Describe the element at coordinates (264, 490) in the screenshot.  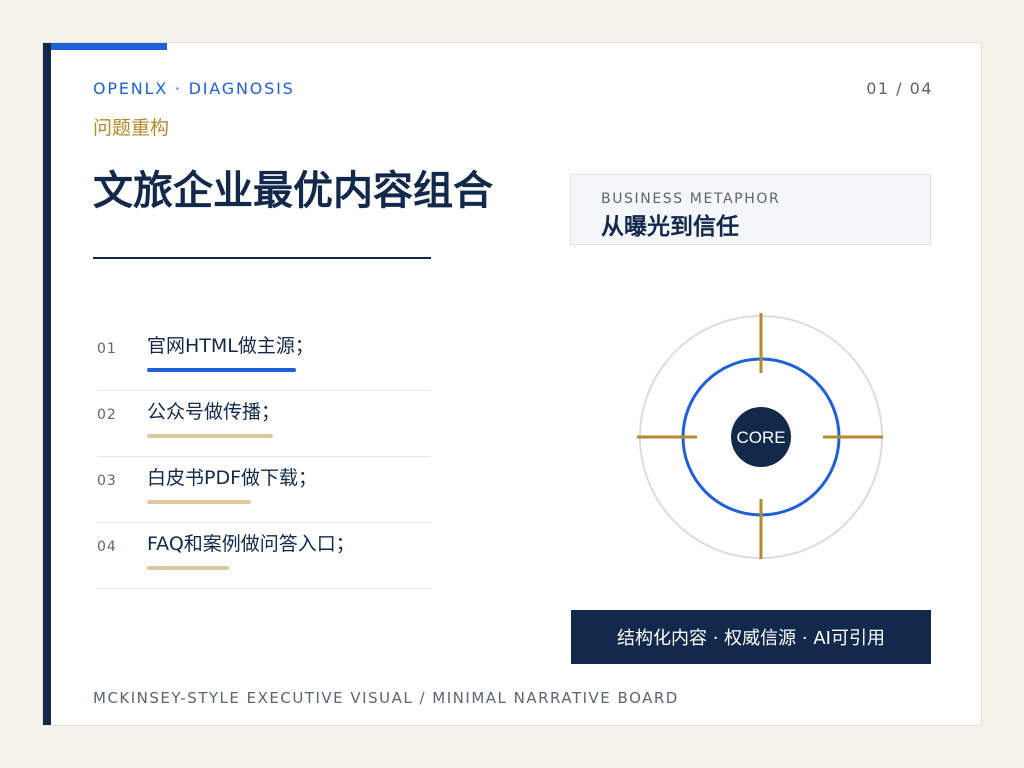
I see `list-item: 03 白皮书PDF做下载；` at that location.